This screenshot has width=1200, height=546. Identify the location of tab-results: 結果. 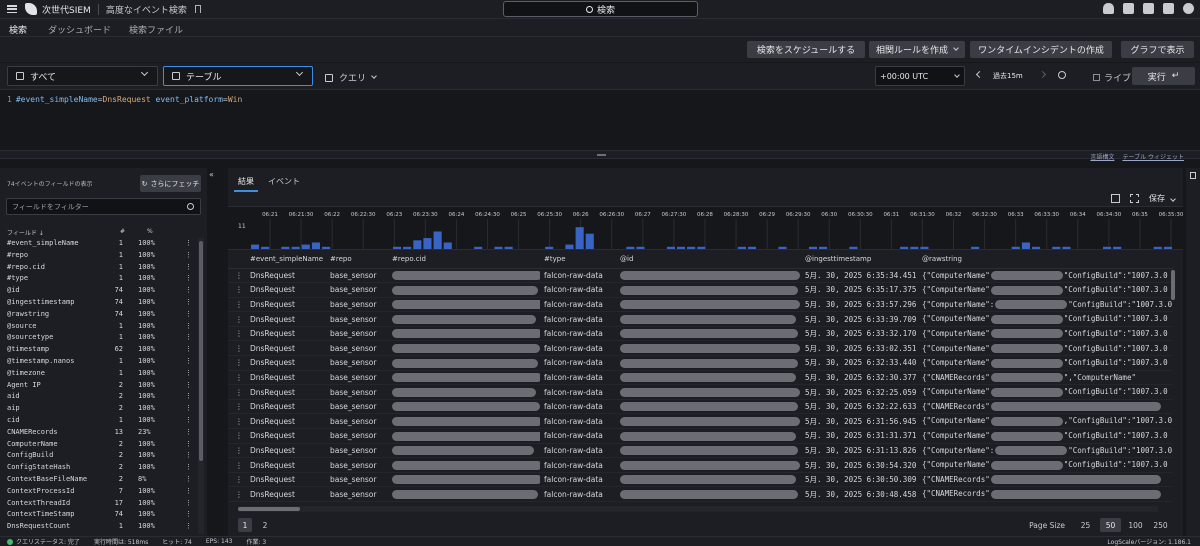
(246, 184).